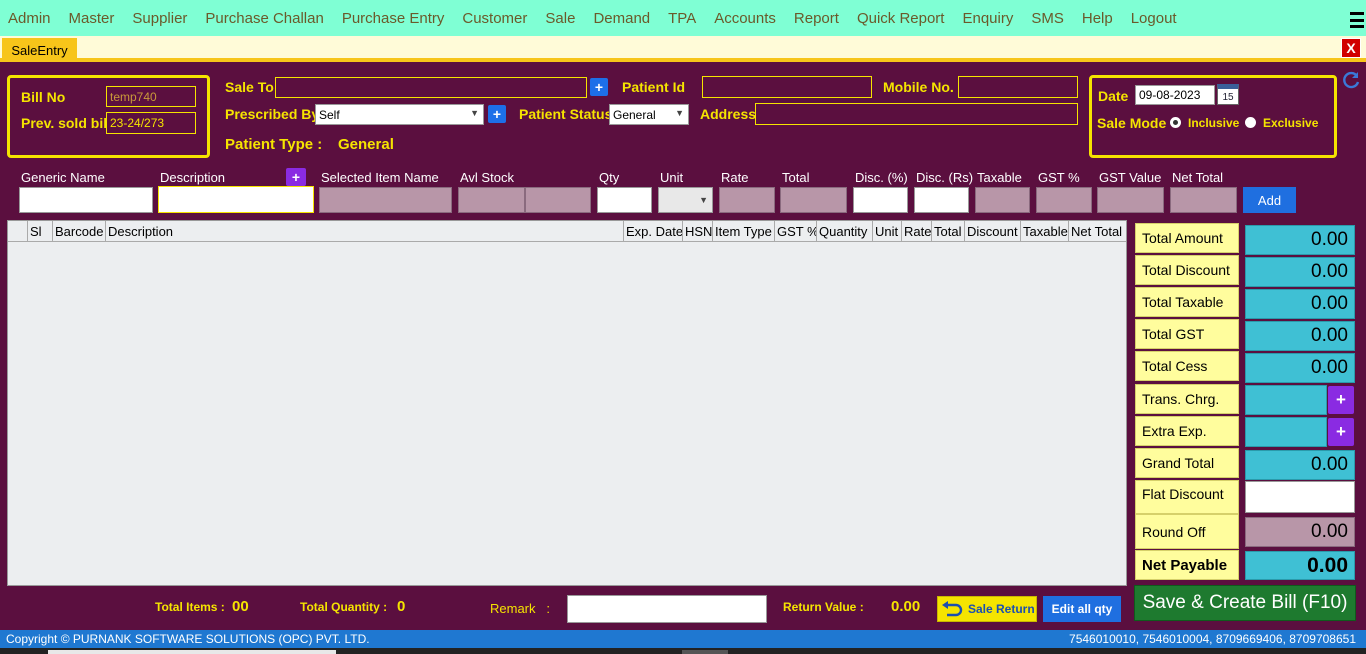 Image resolution: width=1366 pixels, height=654 pixels. What do you see at coordinates (845, 231) in the screenshot?
I see `grid-col-quantity: Quantity` at bounding box center [845, 231].